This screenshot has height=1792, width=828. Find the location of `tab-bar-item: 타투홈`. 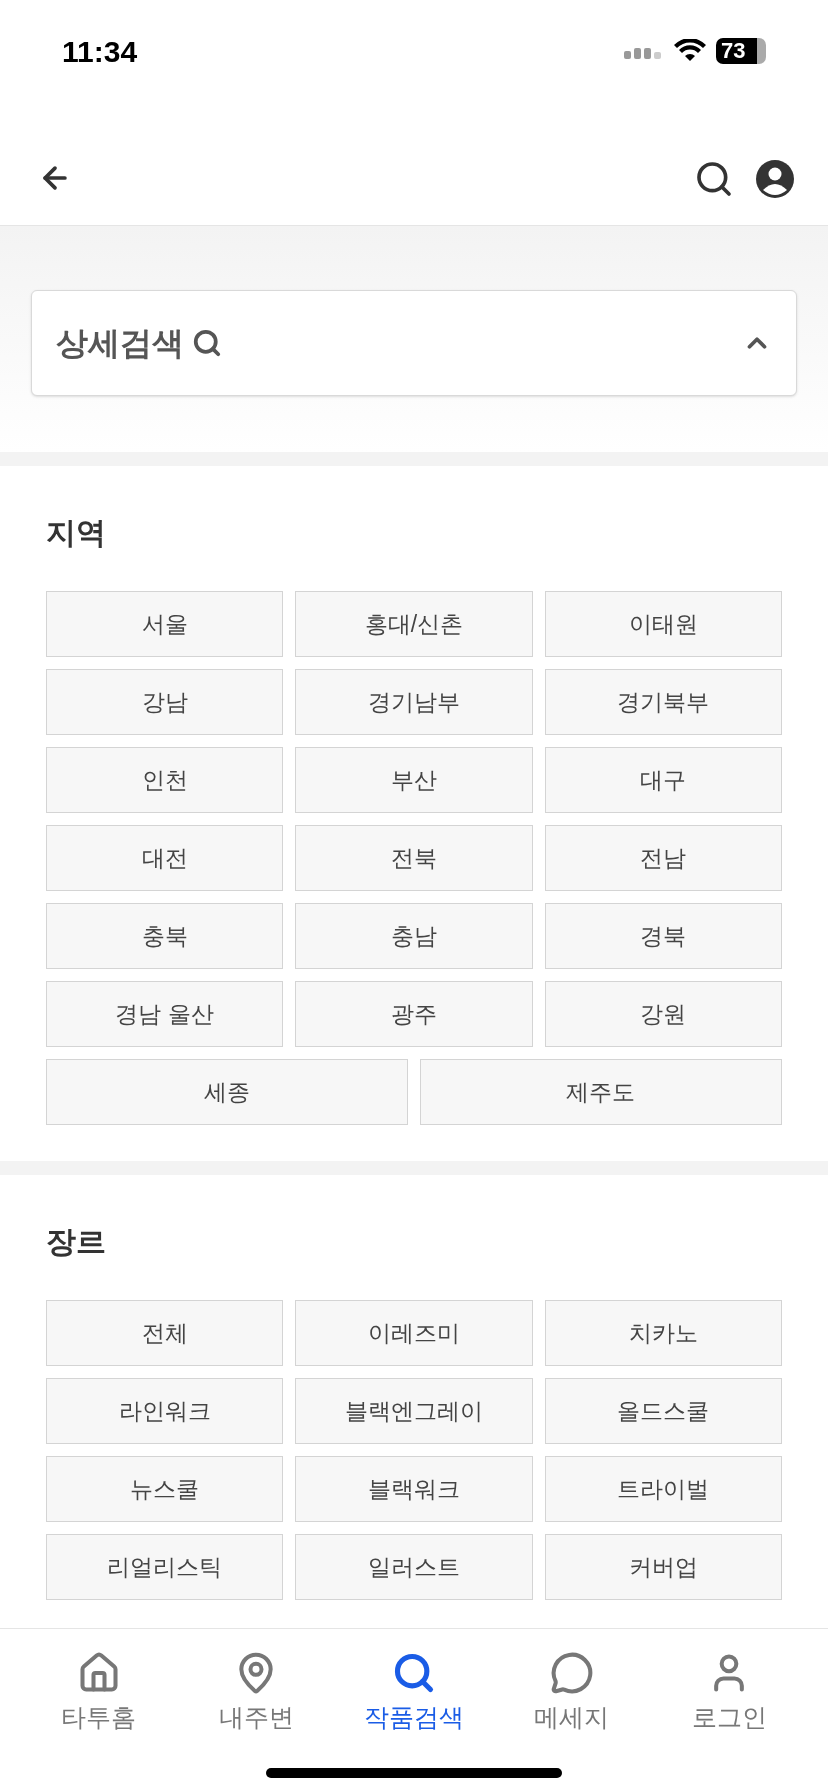

tab-bar-item: 타투홈 is located at coordinates (98, 1694).